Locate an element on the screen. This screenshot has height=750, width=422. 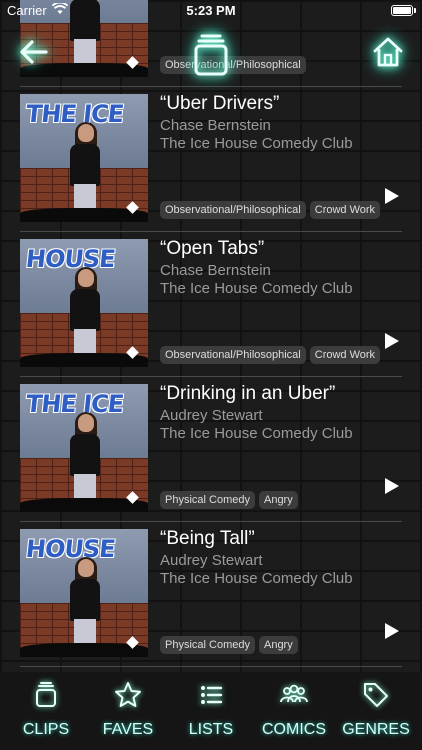
status-bar: Carrier 5:23 PM is located at coordinates (211, 11).